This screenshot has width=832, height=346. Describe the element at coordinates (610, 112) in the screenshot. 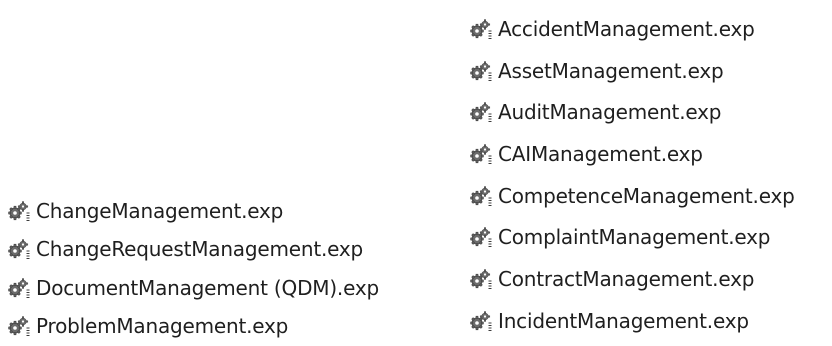

I see `file-name: AuditManagement.exp` at that location.